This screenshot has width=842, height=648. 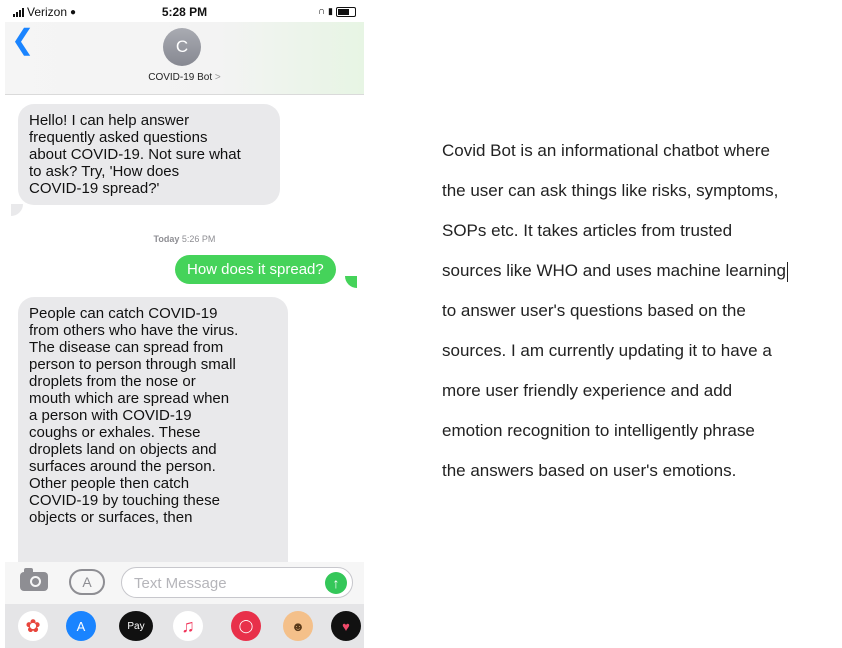 I want to click on music-app-icon: ♫, so click(x=188, y=626).